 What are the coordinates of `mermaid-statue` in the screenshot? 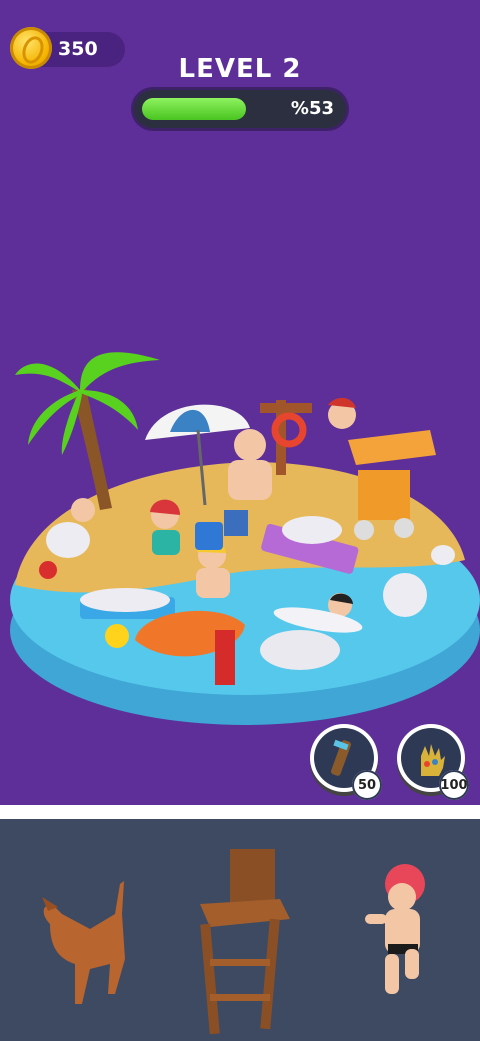 It's located at (405, 595).